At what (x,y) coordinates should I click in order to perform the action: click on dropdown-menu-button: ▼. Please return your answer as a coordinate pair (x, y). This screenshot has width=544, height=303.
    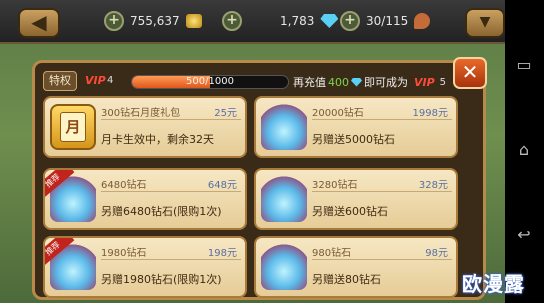
    Looking at the image, I should click on (485, 23).